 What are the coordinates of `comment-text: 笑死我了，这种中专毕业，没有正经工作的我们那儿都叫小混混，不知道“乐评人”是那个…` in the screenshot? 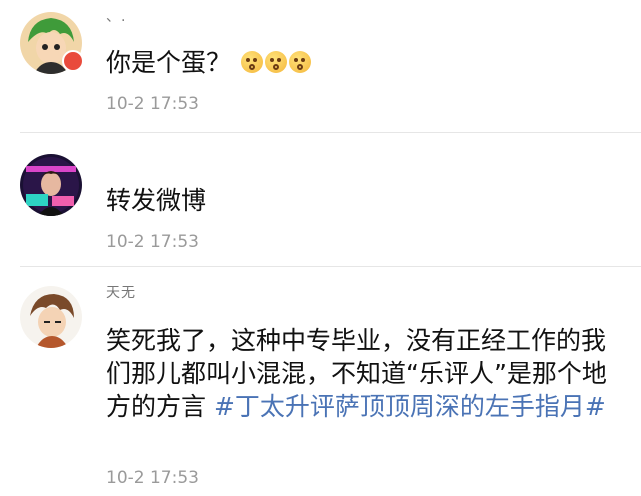 It's located at (356, 373).